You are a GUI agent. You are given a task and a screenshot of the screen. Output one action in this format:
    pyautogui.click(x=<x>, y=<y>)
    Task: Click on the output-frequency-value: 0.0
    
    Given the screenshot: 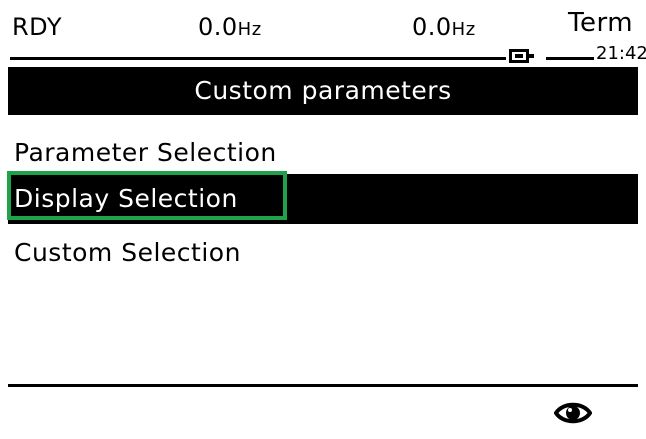 What is the action you would take?
    pyautogui.click(x=432, y=27)
    